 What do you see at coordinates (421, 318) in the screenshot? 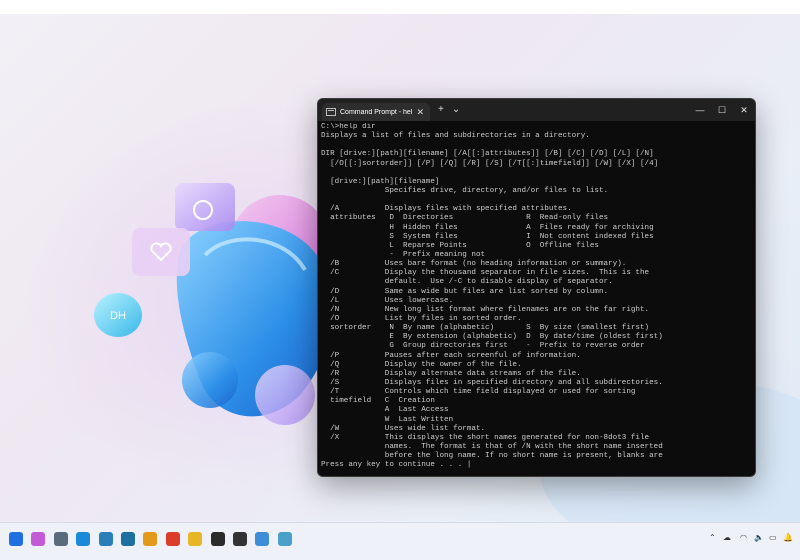
I see `console-line: /O List by files in sorted order.` at bounding box center [421, 318].